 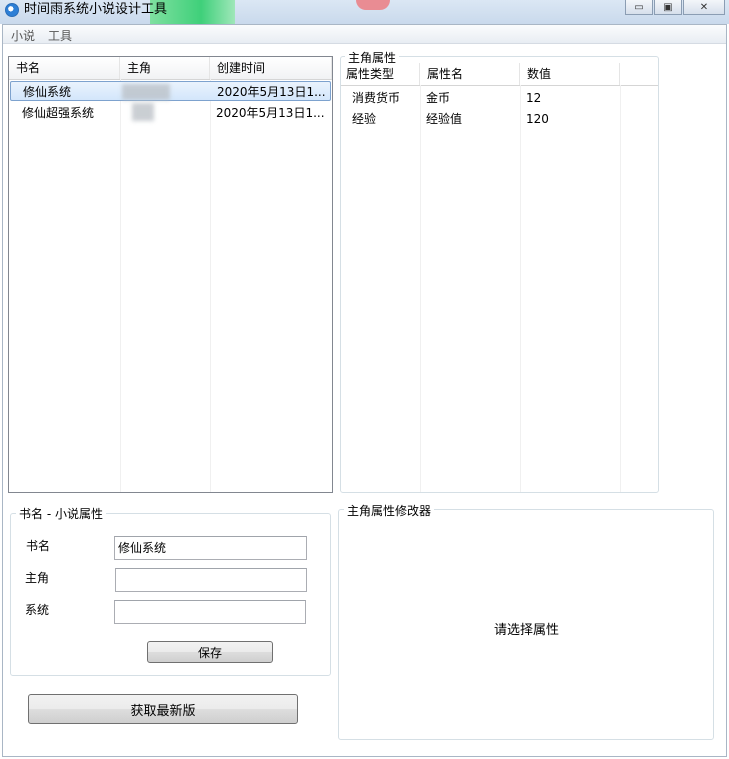 I want to click on save-button-label: 保存, so click(x=209, y=652).